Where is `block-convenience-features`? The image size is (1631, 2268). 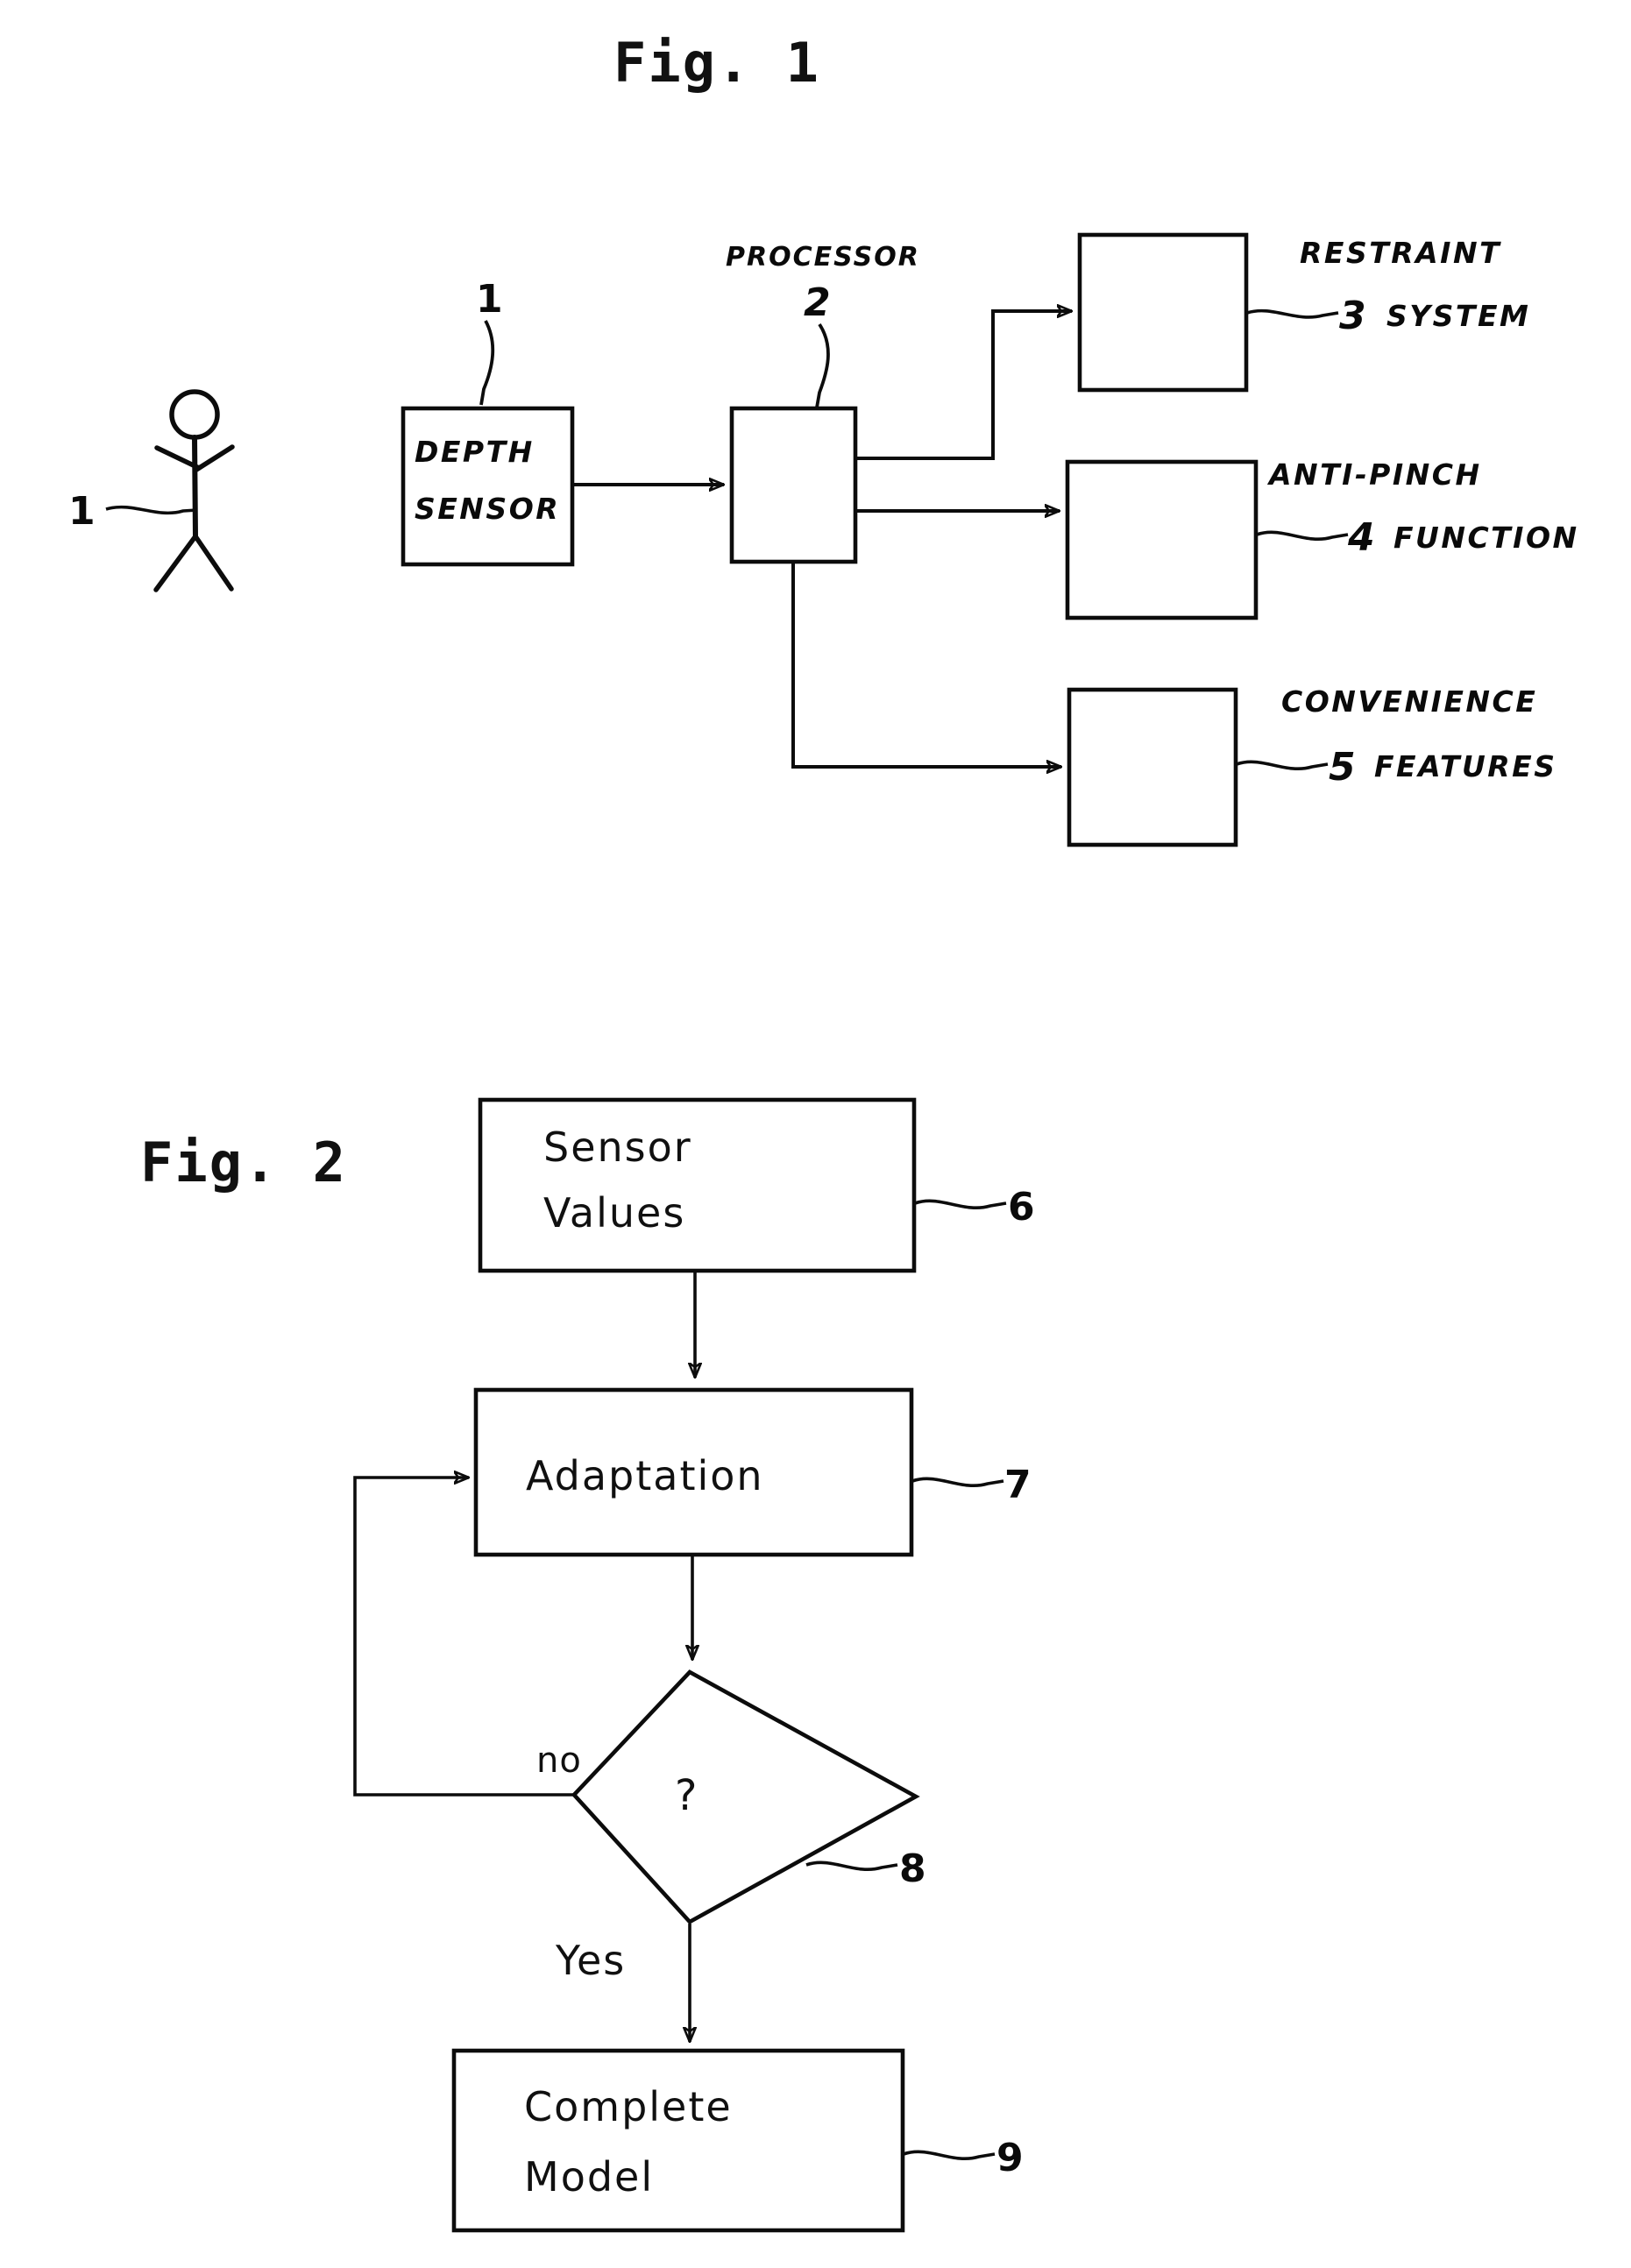
block-convenience-features is located at coordinates (1152, 767).